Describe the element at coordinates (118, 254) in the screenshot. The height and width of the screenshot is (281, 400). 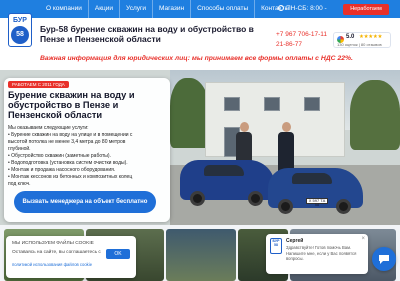
I see `cookie-accept-button: OK` at that location.